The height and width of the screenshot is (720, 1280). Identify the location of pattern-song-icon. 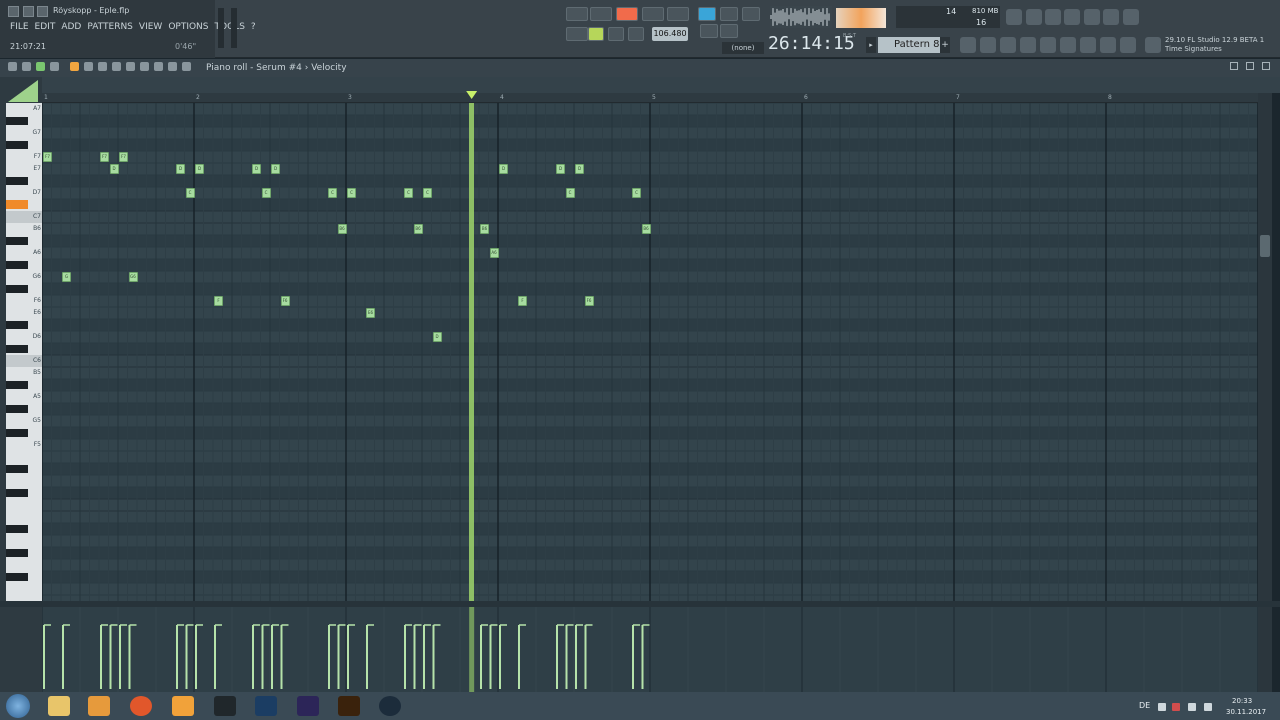
(577, 34).